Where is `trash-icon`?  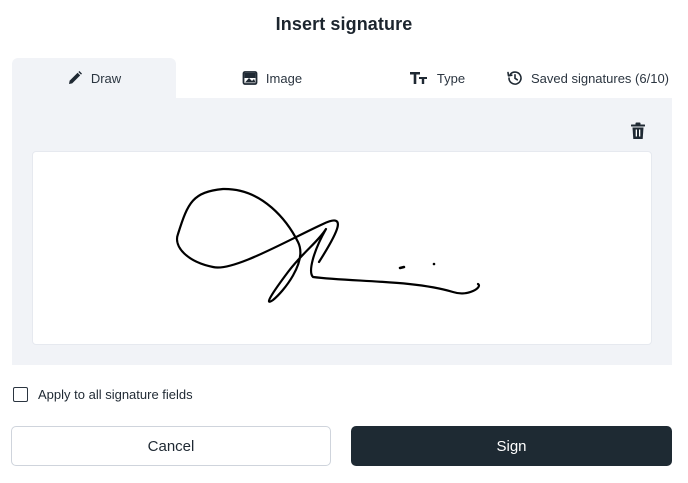 trash-icon is located at coordinates (638, 131).